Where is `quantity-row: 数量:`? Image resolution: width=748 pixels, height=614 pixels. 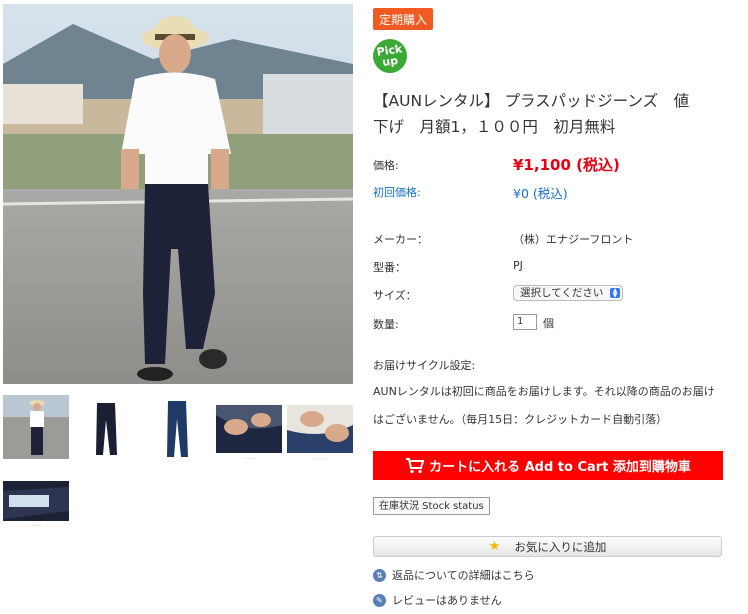
quantity-row: 数量: is located at coordinates (386, 324).